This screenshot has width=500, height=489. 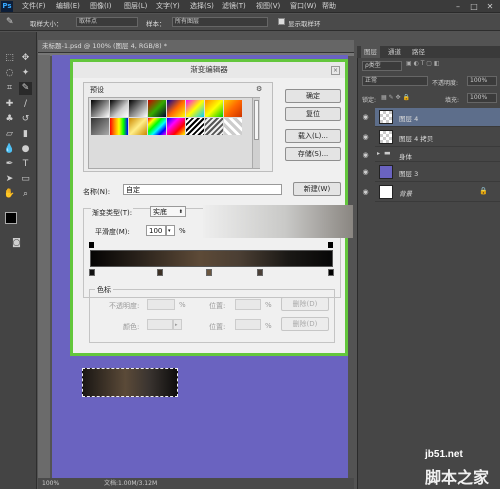 What do you see at coordinates (202, 6) in the screenshot?
I see `menu-select: 选择(S)` at bounding box center [202, 6].